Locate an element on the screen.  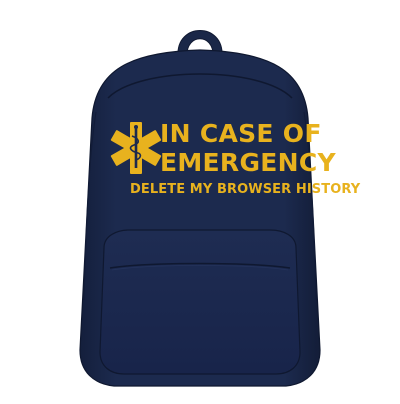
print-line-2: EMERGENCY is located at coordinates (248, 162).